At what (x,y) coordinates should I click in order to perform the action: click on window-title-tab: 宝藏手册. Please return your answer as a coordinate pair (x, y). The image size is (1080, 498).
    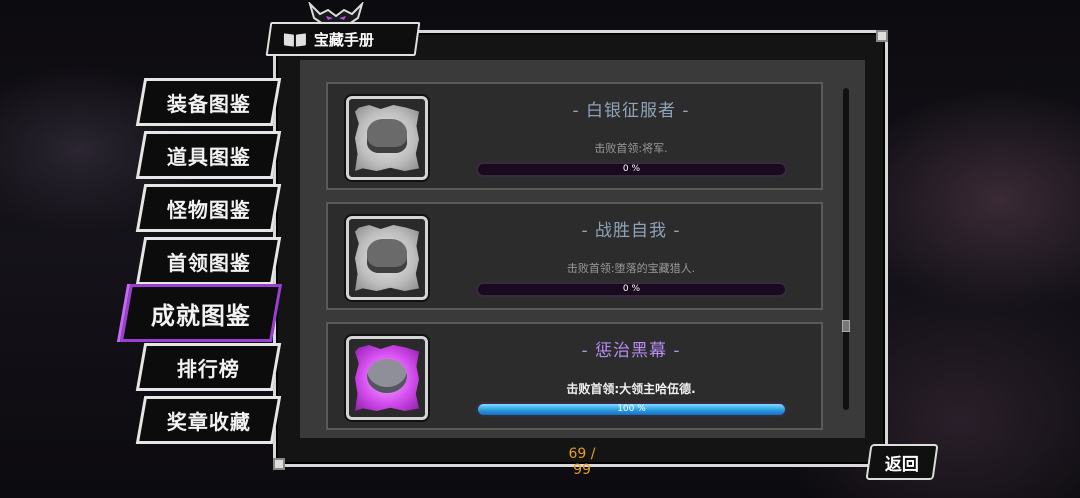
    Looking at the image, I should click on (343, 39).